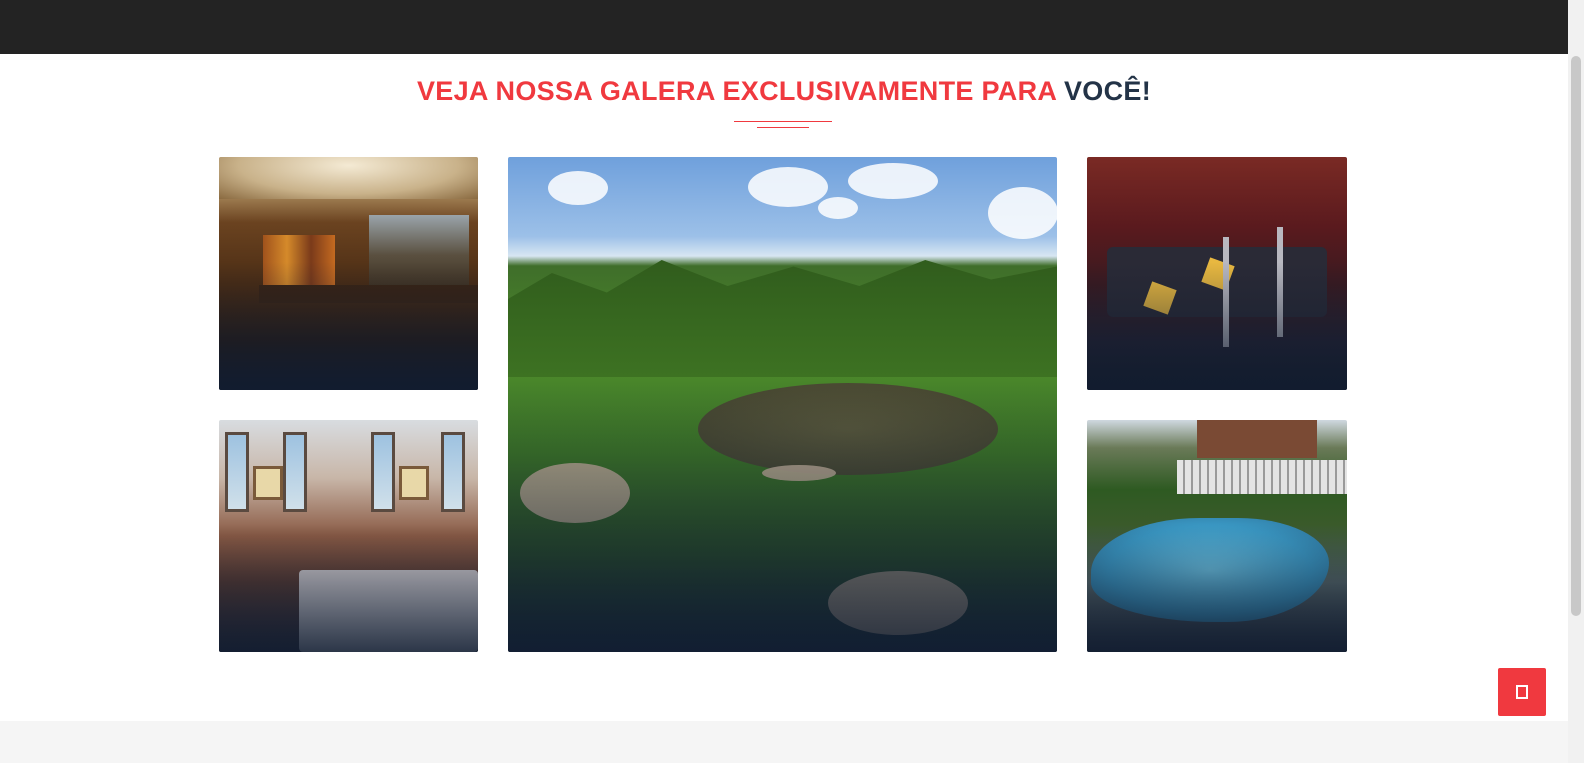  Describe the element at coordinates (1217, 273) in the screenshot. I see `gallery-image-hookah-lounge` at that location.